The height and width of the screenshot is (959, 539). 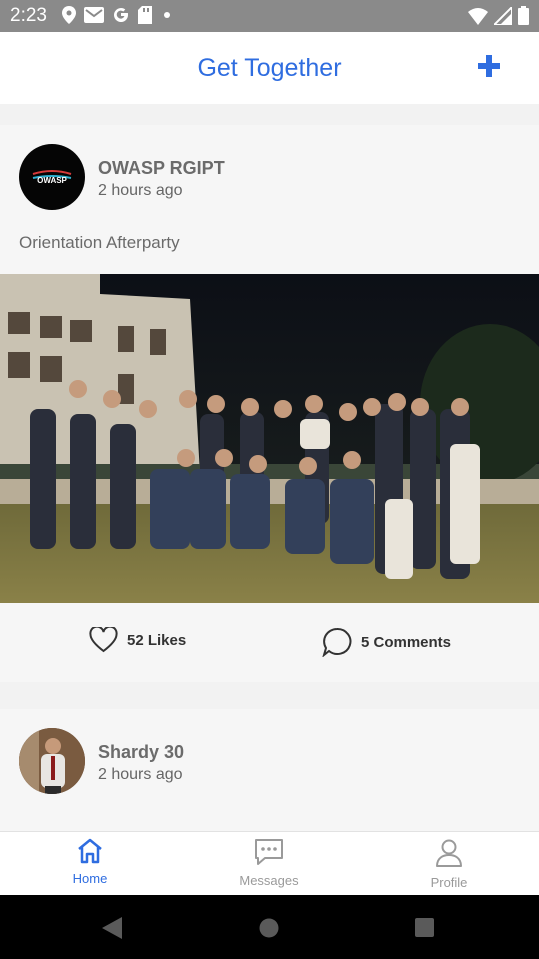 I want to click on wifi-icon, so click(x=478, y=16).